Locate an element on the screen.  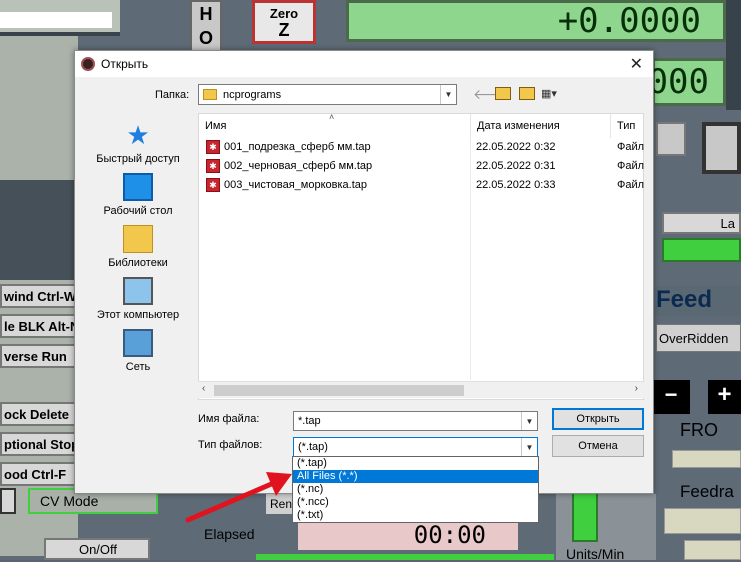
place-label: Сеть is located at coordinates (138, 367).